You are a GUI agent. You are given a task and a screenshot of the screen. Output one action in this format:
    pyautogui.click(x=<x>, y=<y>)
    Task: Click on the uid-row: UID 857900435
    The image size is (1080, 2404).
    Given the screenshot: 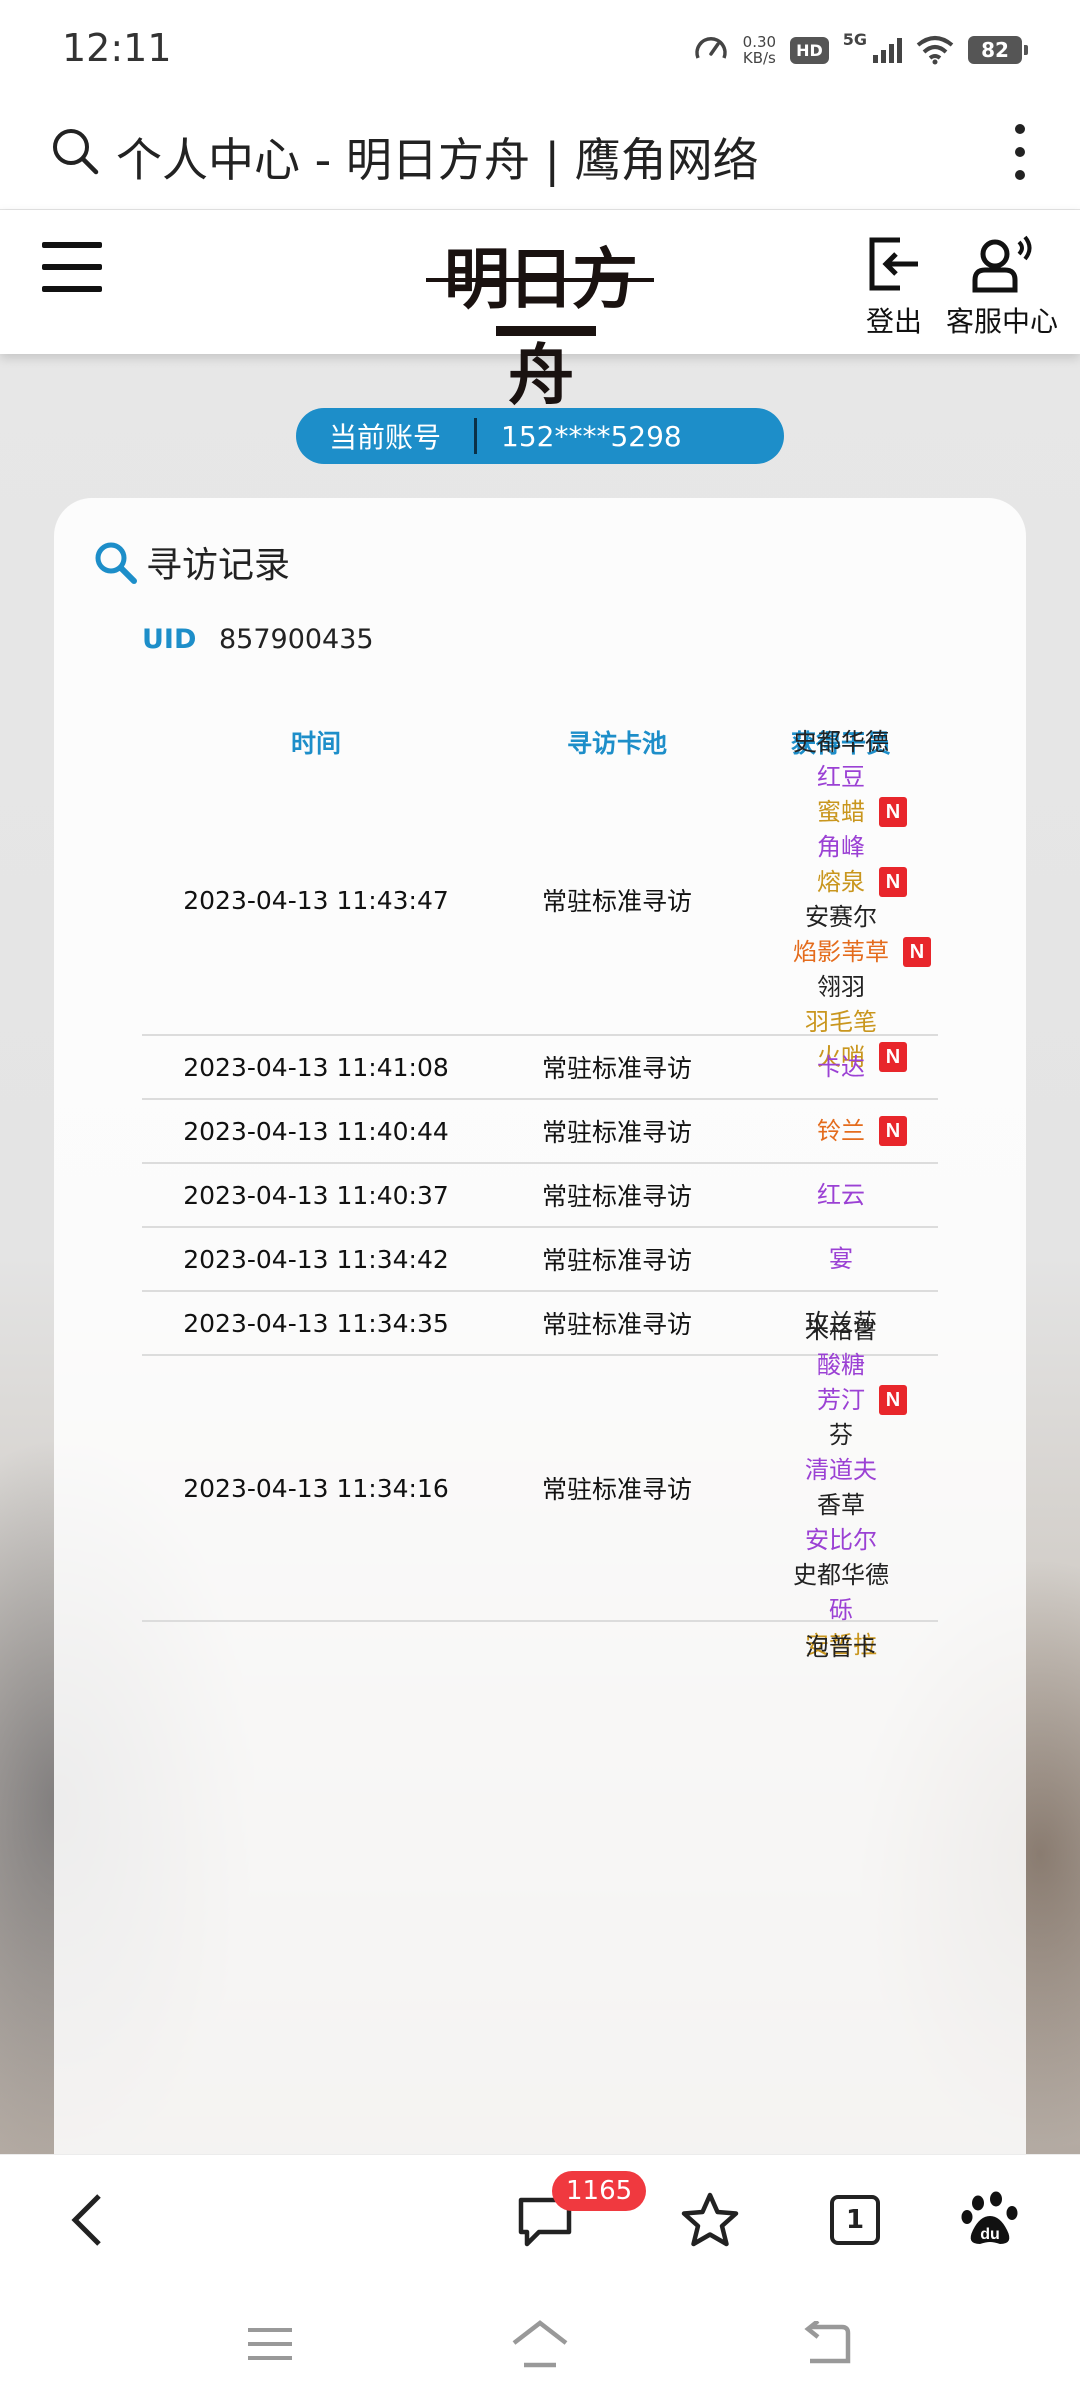 What is the action you would take?
    pyautogui.click(x=258, y=639)
    